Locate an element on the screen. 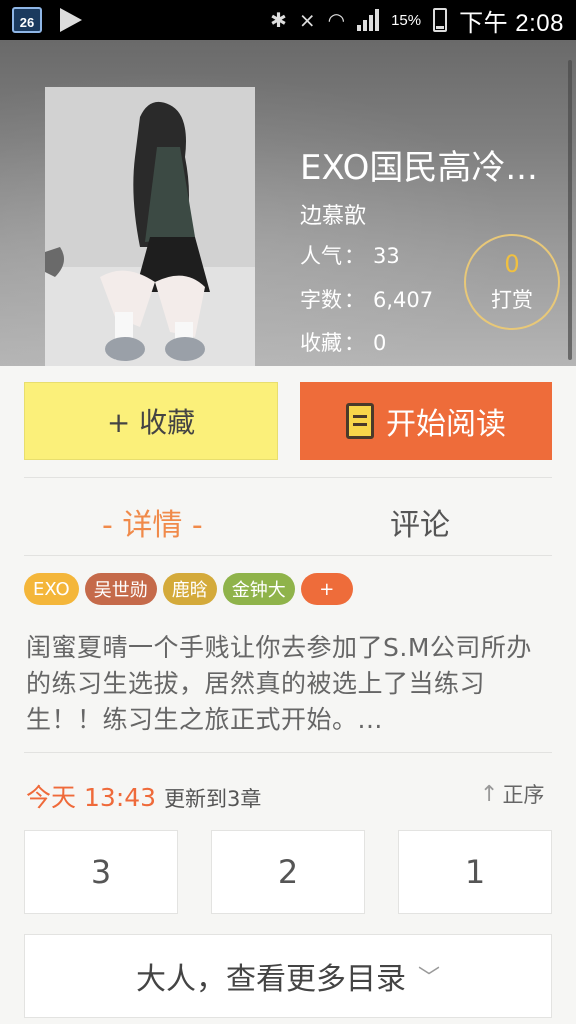  update-info: 今天 13:43 更新到3章 is located at coordinates (143, 796).